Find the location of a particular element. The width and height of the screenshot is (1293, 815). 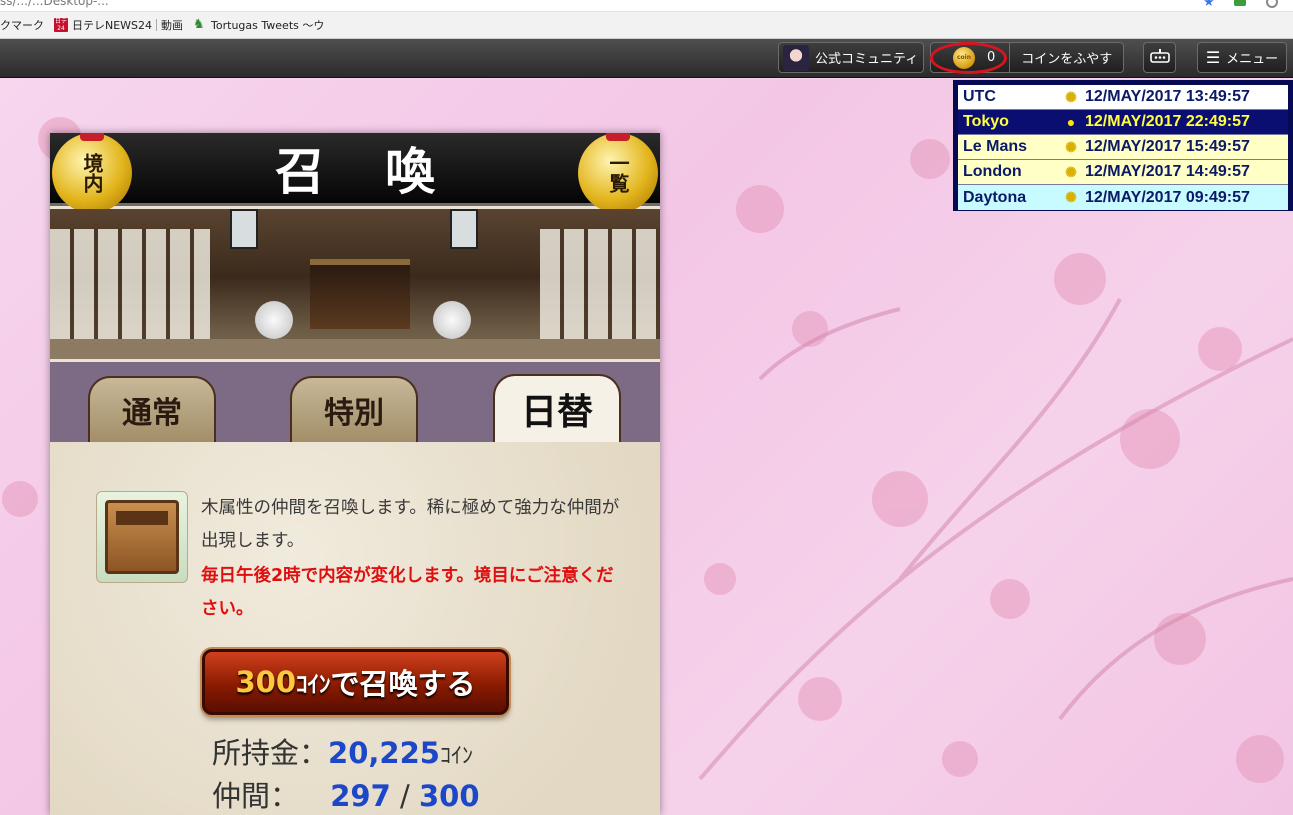

panel-header: 召喚 is located at coordinates (355, 169).